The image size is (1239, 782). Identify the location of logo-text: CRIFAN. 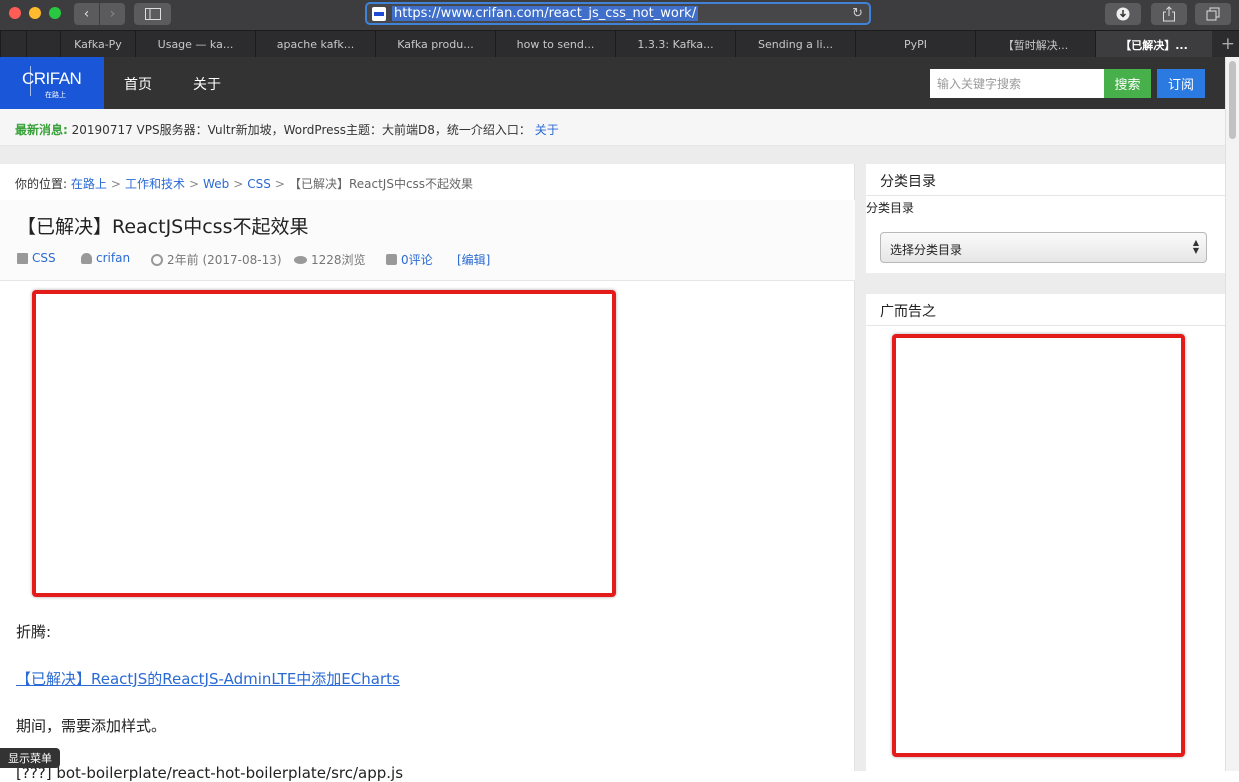
(52, 78).